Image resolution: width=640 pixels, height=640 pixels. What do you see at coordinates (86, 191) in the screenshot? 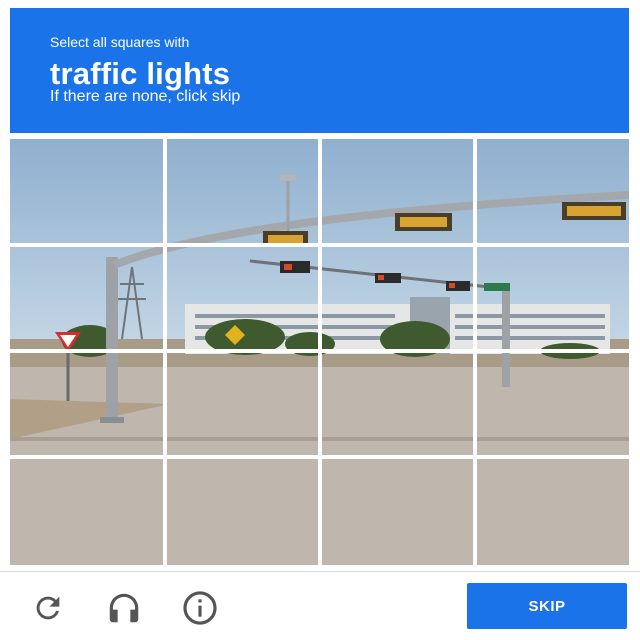
I see `grid-tile-r1-c1` at bounding box center [86, 191].